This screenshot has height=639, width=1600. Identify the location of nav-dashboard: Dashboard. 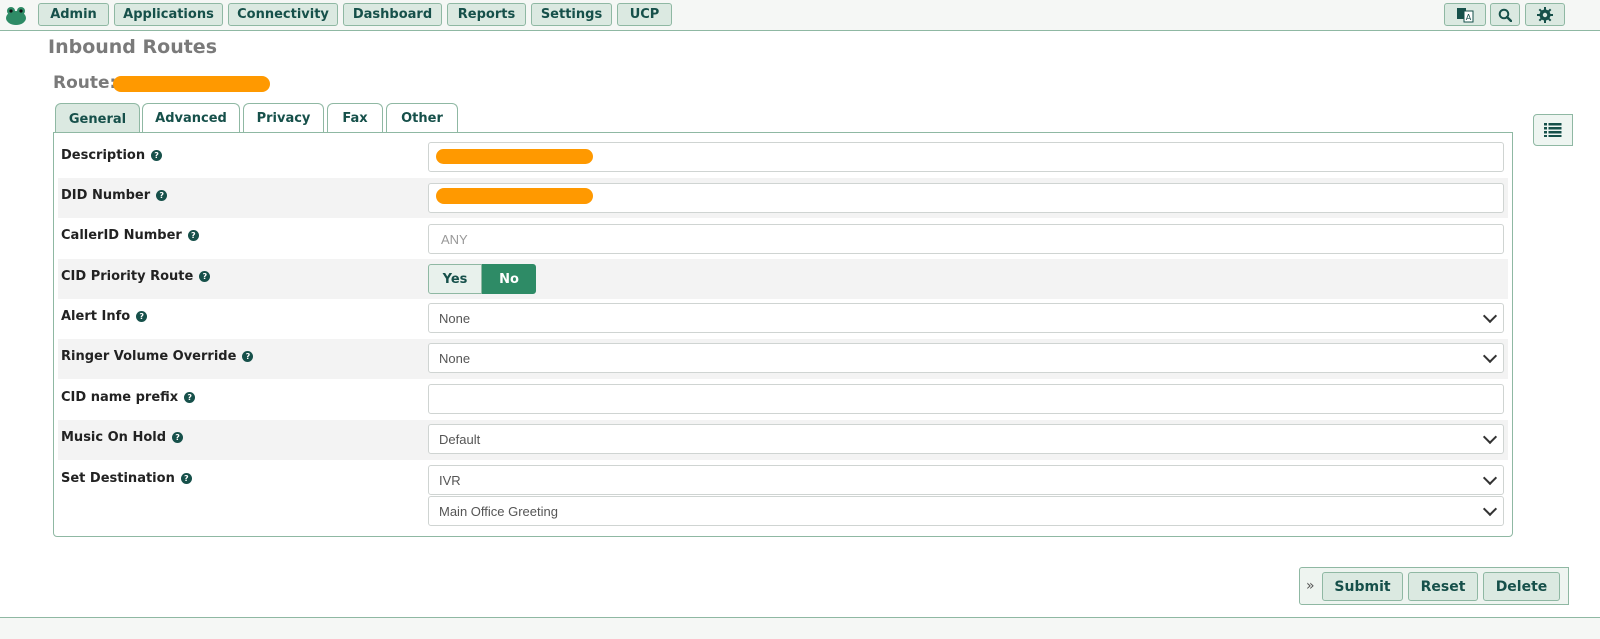
(392, 14).